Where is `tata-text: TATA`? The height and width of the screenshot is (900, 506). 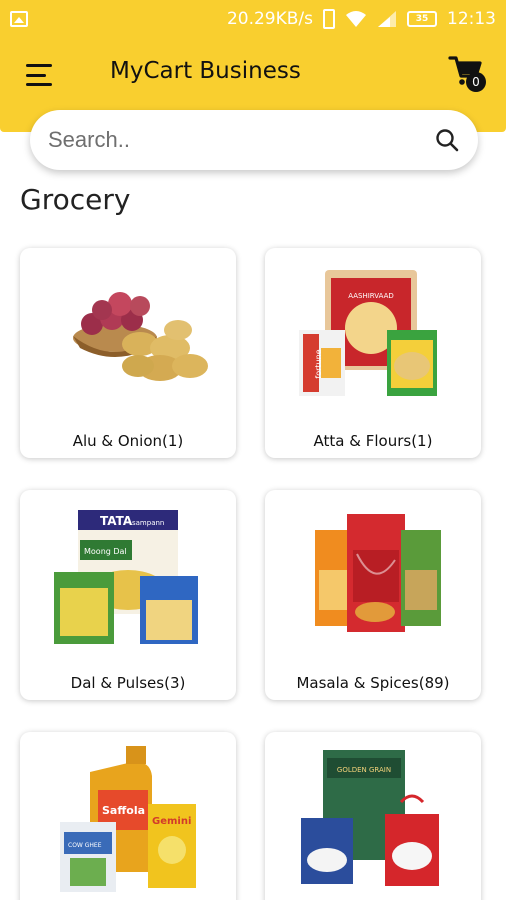 tata-text: TATA is located at coordinates (116, 521).